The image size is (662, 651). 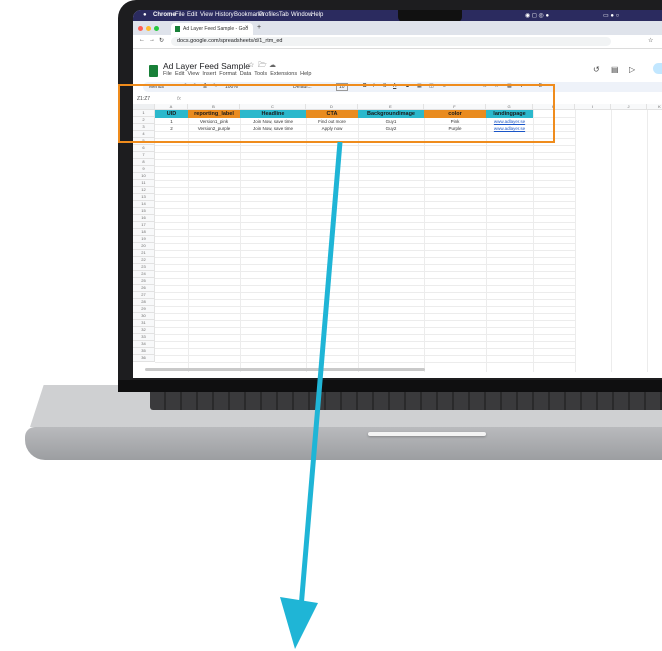 What do you see at coordinates (320, 375) in the screenshot?
I see `arrow-shaft` at bounding box center [320, 375].